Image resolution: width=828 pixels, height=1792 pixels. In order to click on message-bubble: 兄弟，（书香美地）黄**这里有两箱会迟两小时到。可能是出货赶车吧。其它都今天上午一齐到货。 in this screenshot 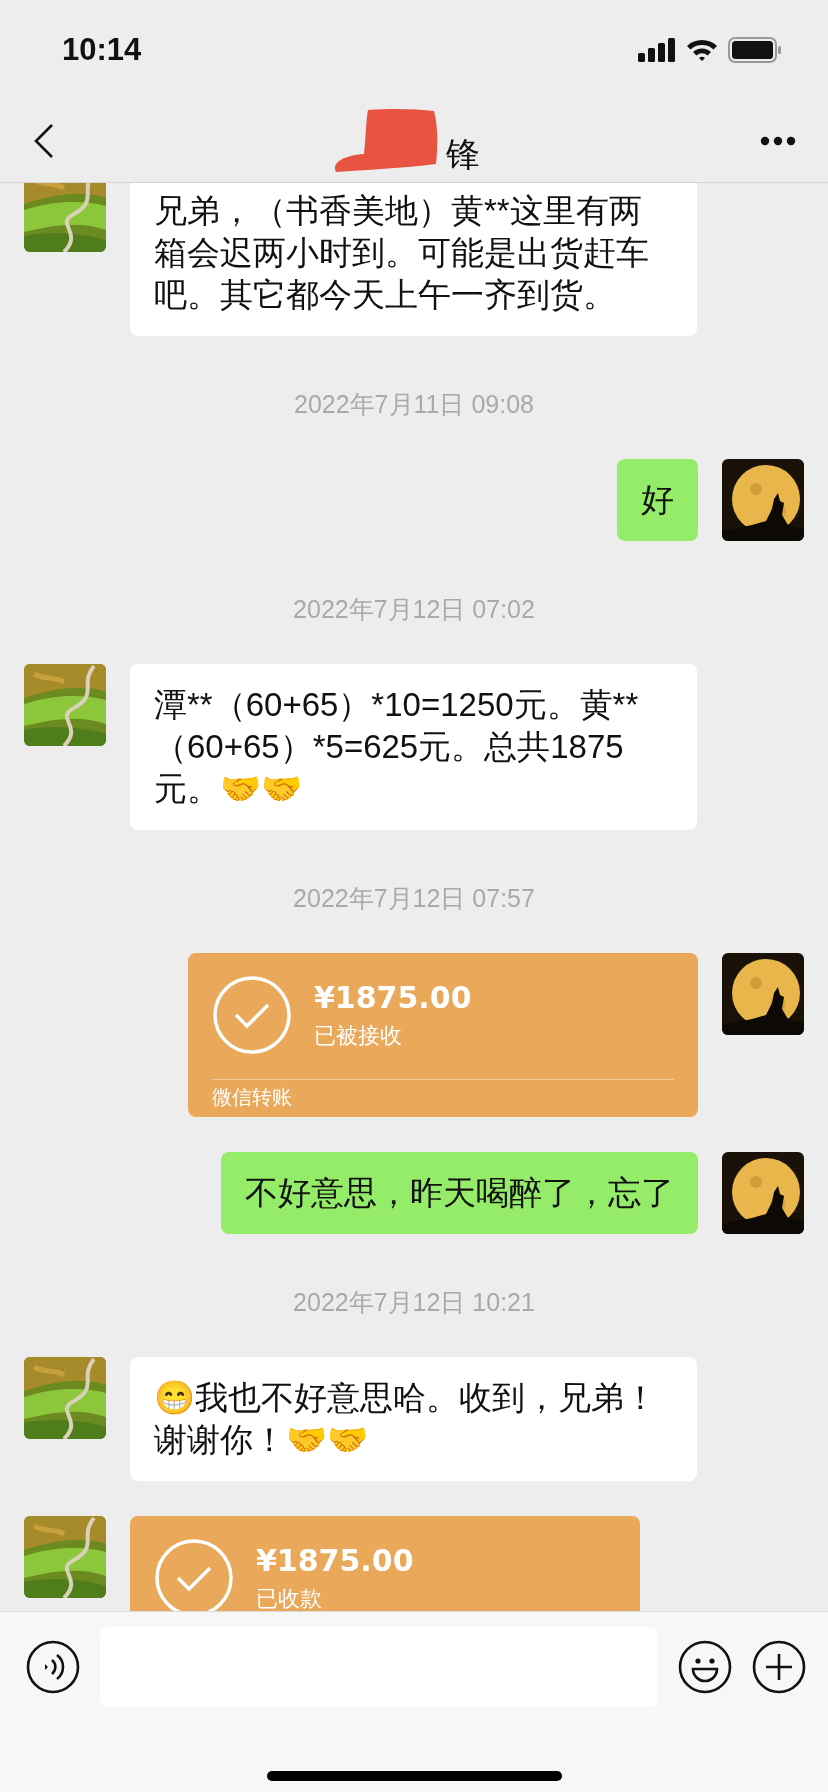, I will do `click(413, 259)`.